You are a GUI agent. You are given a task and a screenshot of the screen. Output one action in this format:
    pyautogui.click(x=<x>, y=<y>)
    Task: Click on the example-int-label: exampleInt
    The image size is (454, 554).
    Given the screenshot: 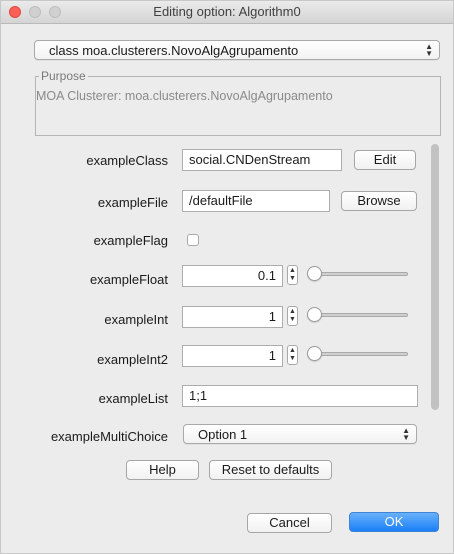 What is the action you would take?
    pyautogui.click(x=136, y=319)
    